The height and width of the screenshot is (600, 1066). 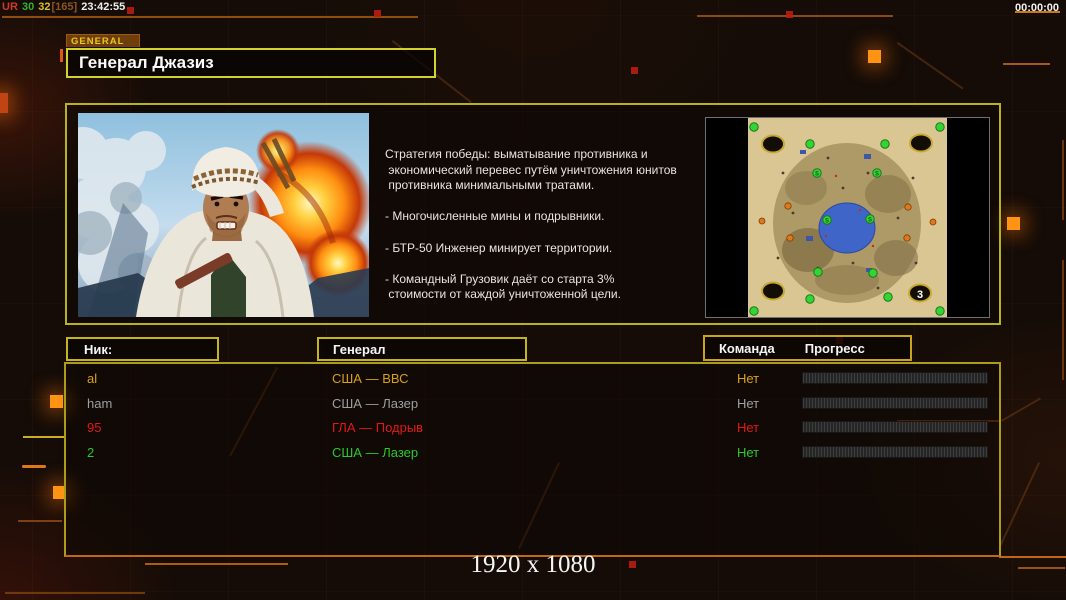 I want to click on player-nick: al, so click(x=92, y=378).